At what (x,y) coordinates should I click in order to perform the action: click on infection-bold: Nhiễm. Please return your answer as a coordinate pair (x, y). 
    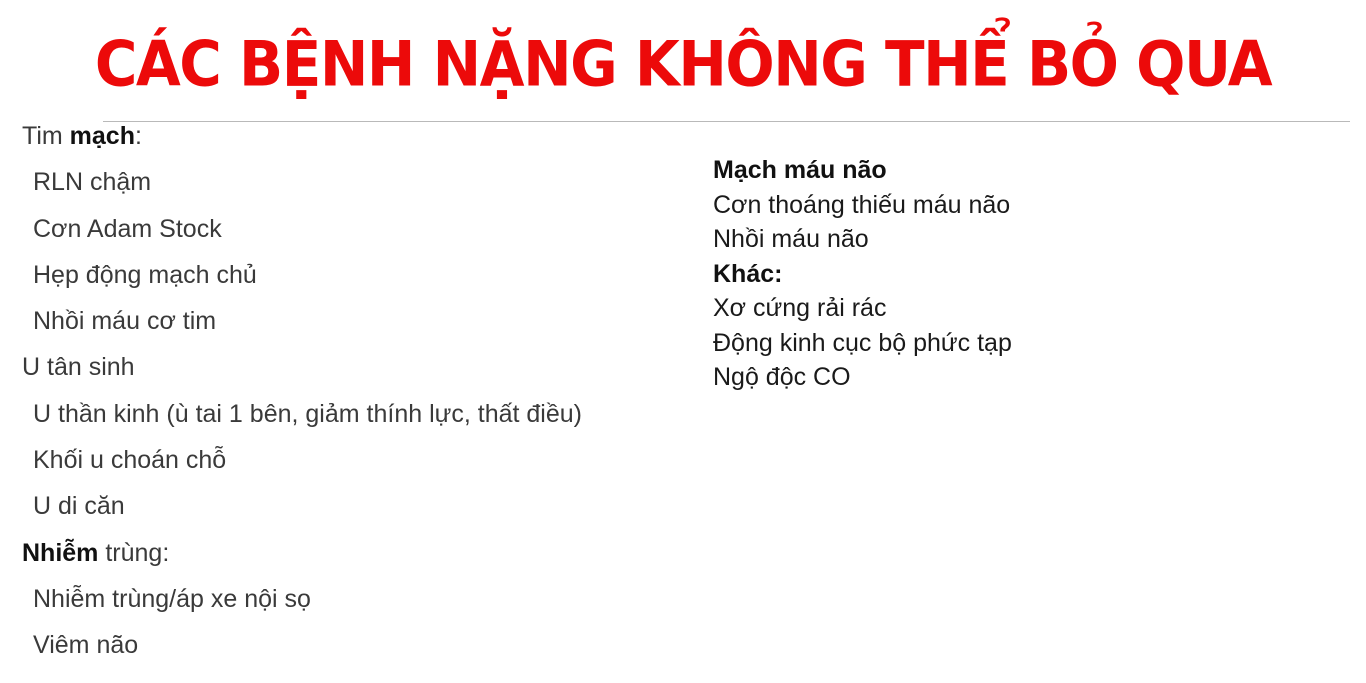
    Looking at the image, I should click on (60, 552).